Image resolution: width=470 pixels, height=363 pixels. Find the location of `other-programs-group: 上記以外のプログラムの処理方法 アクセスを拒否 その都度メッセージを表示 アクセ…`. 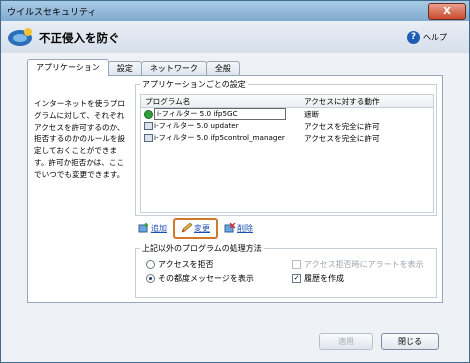

other-programs-group: 上記以外のプログラムの処理方法 アクセスを拒否 その都度メッセージを表示 アクセ… is located at coordinates (286, 270).